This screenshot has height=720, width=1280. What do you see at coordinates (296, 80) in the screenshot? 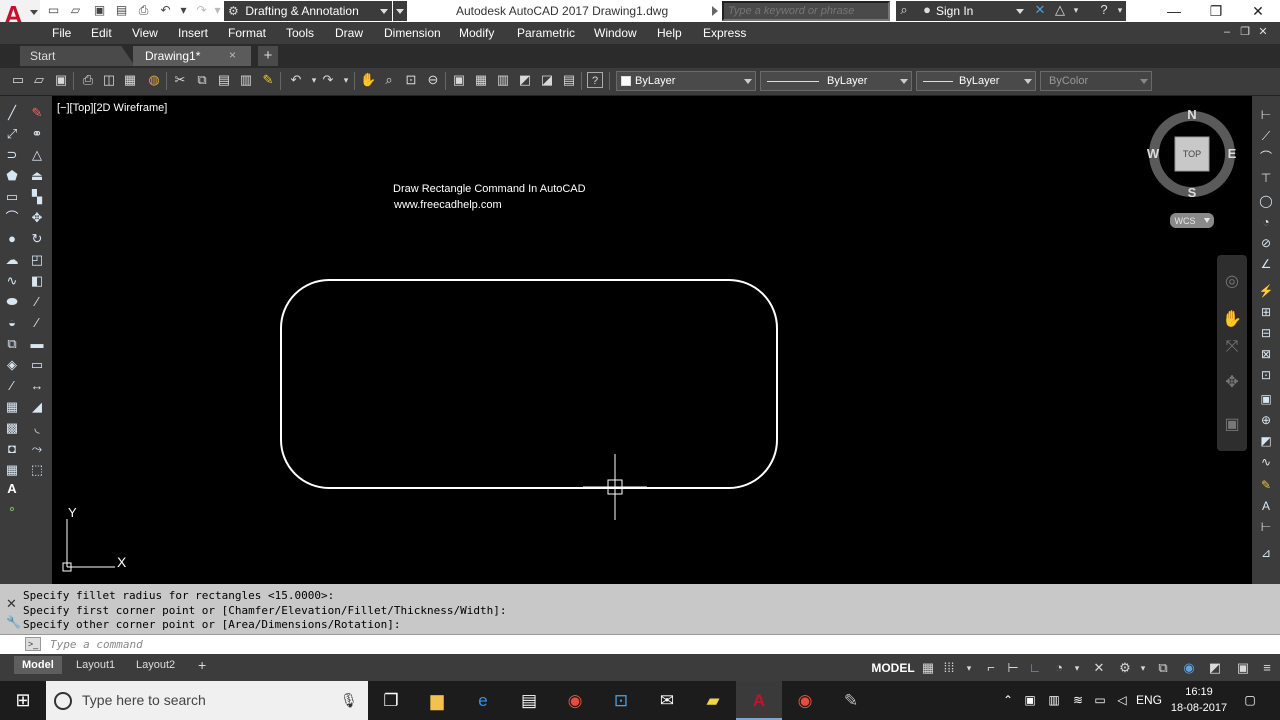
I see `undo-icon: ↶` at bounding box center [296, 80].